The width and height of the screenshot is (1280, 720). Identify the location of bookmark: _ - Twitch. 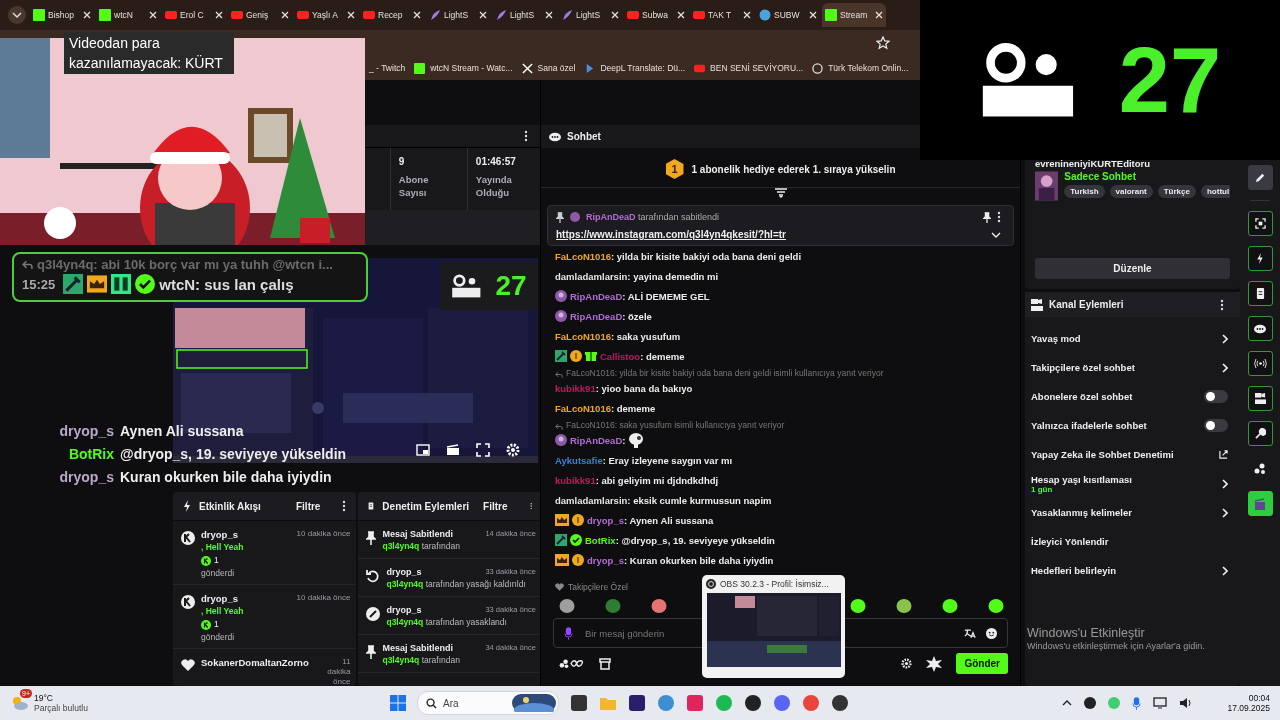
(387, 68).